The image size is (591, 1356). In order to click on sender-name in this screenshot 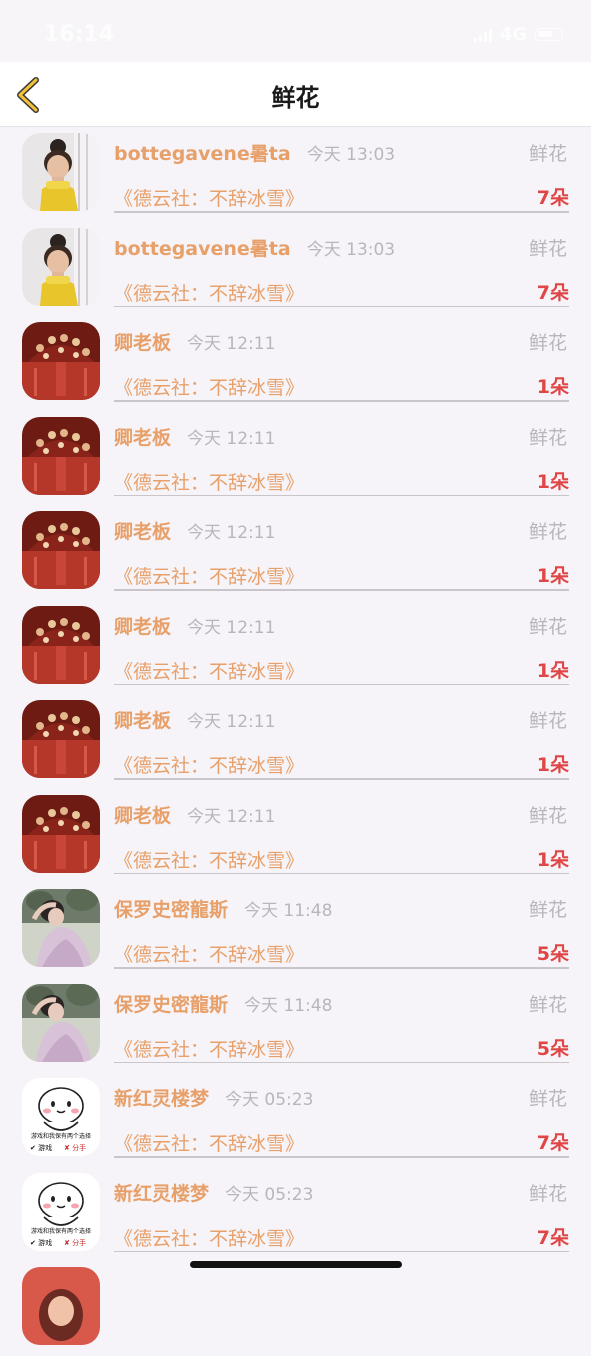, I will do `click(122, 1284)`.